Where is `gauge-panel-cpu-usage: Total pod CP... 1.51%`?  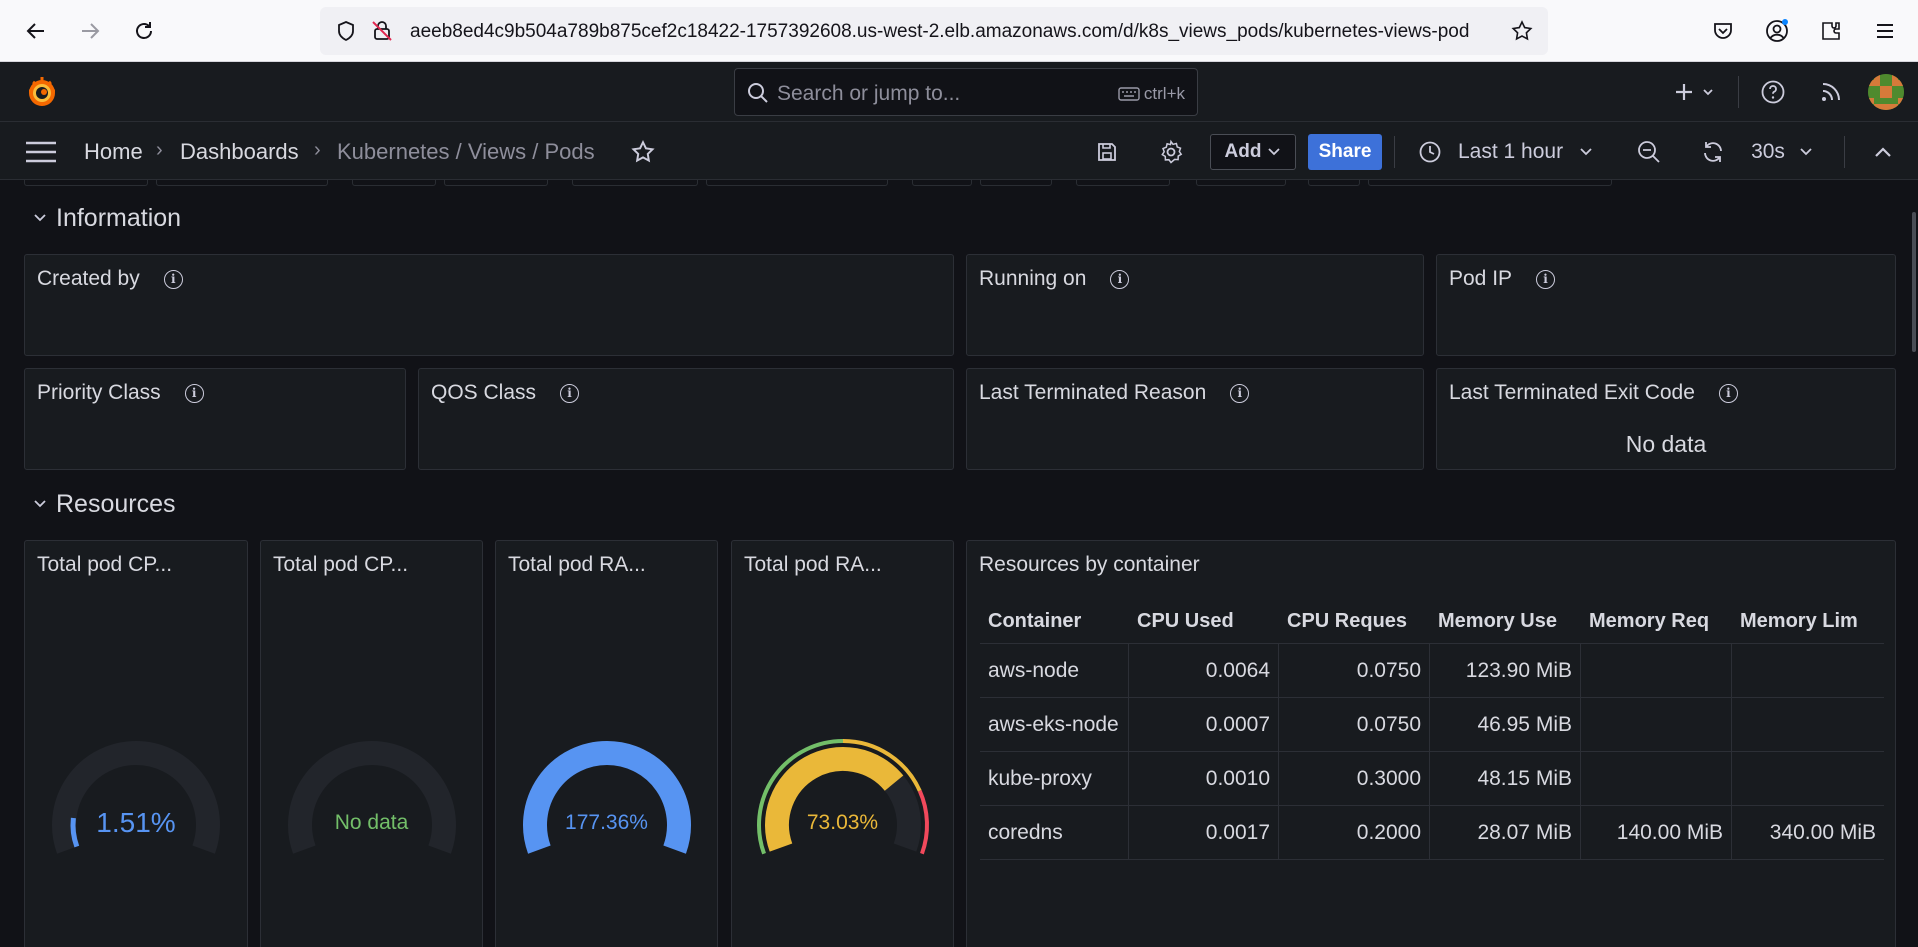 gauge-panel-cpu-usage: Total pod CP... 1.51% is located at coordinates (136, 743).